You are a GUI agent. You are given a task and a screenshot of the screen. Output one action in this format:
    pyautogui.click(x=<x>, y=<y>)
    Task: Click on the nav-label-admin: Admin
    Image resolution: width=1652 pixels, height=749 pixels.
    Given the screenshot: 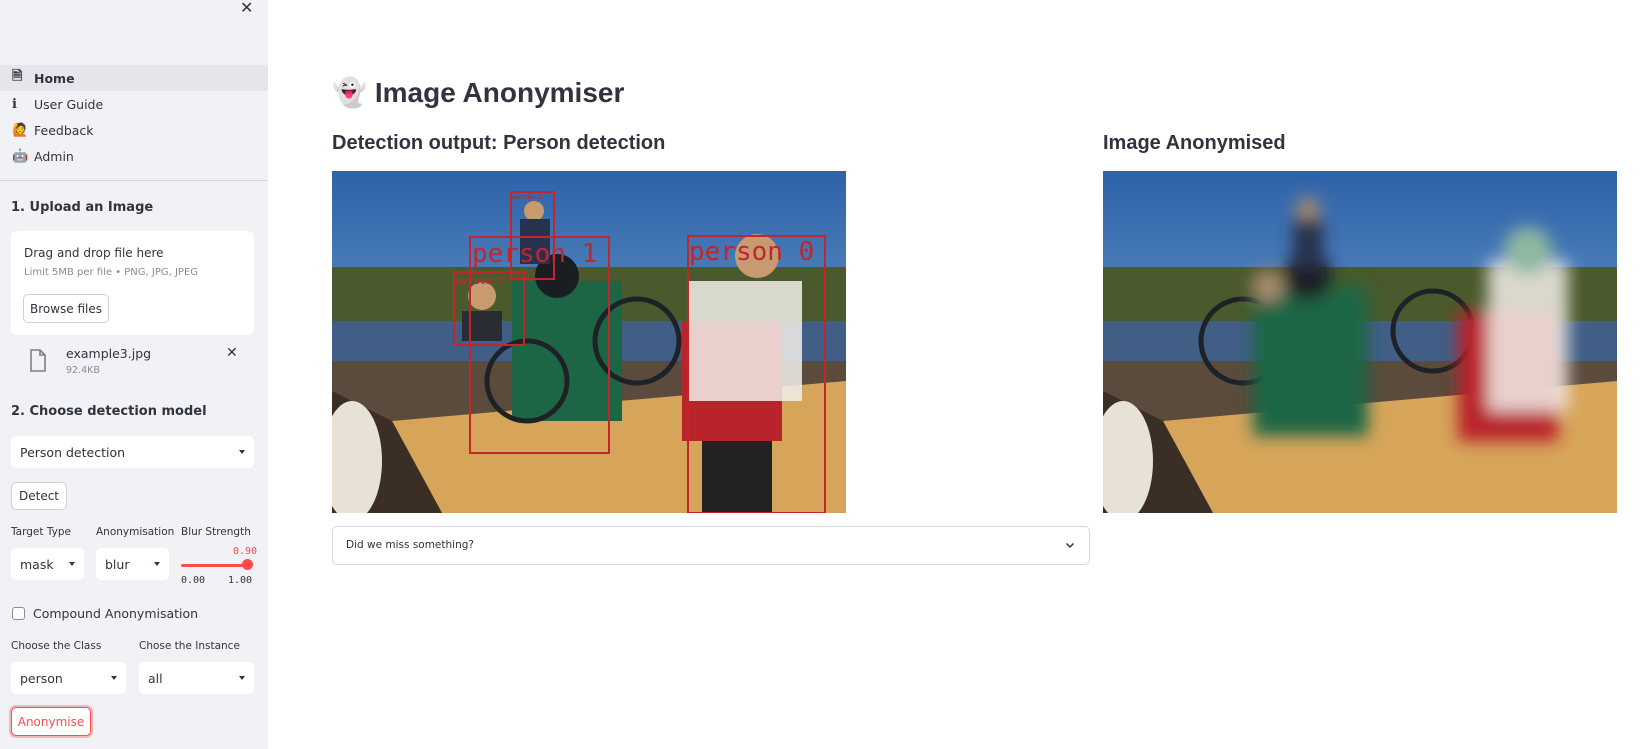 What is the action you would take?
    pyautogui.click(x=54, y=156)
    